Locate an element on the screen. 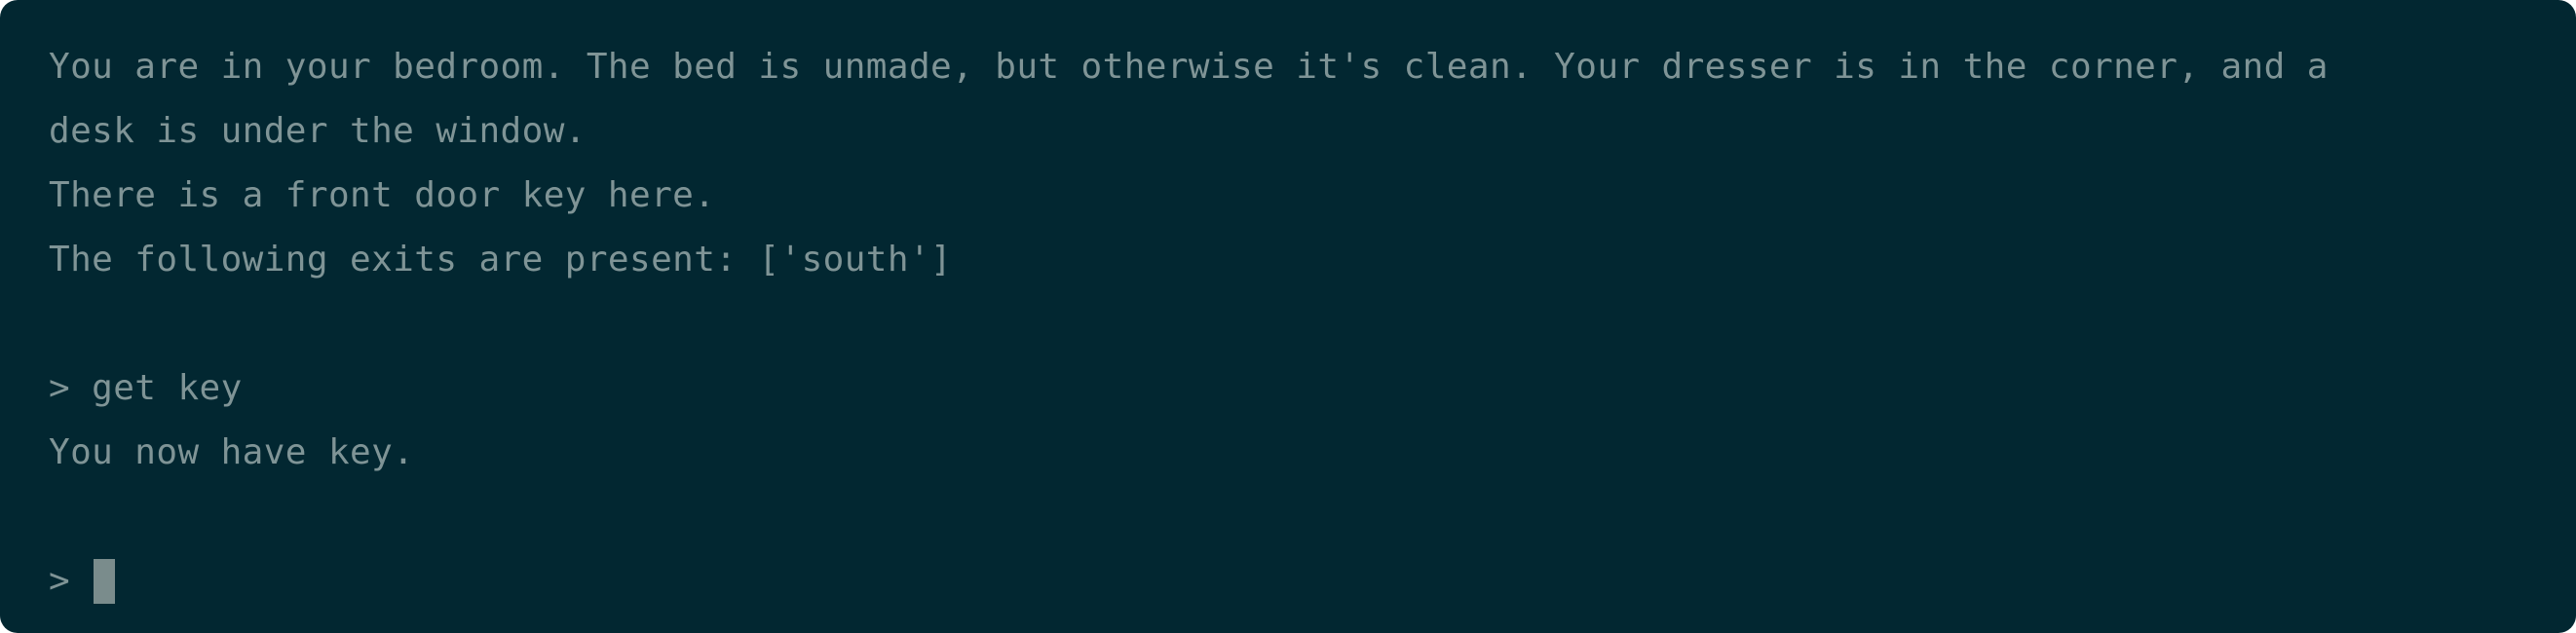  item-here-text: There is a front door key here. is located at coordinates (382, 195).